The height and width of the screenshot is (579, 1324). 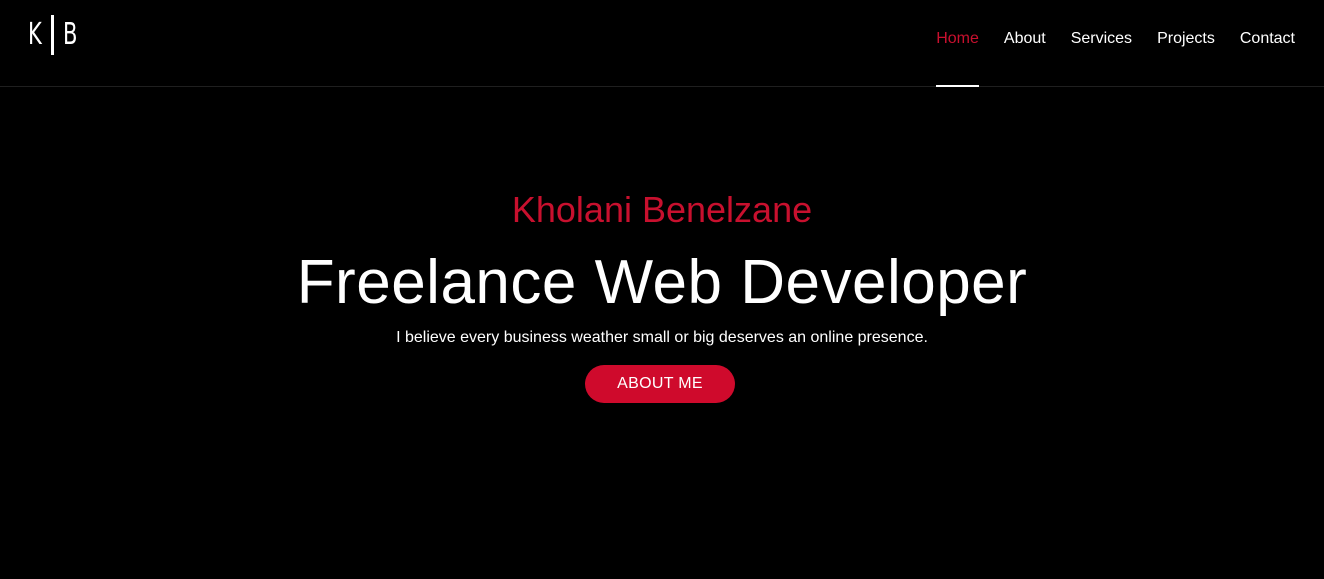 What do you see at coordinates (1186, 38) in the screenshot?
I see `nav-link-projects-label: Projects` at bounding box center [1186, 38].